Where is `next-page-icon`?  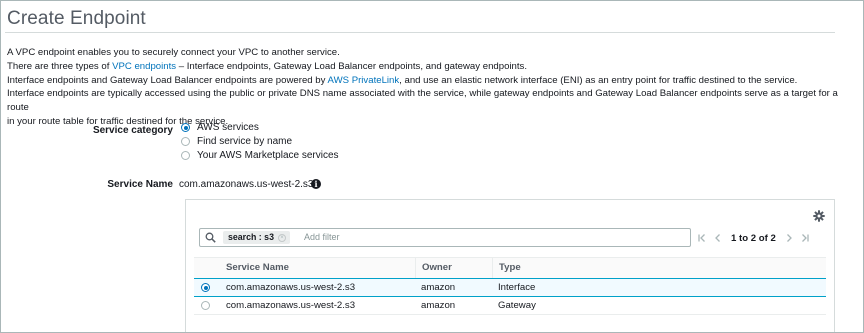 next-page-icon is located at coordinates (789, 238).